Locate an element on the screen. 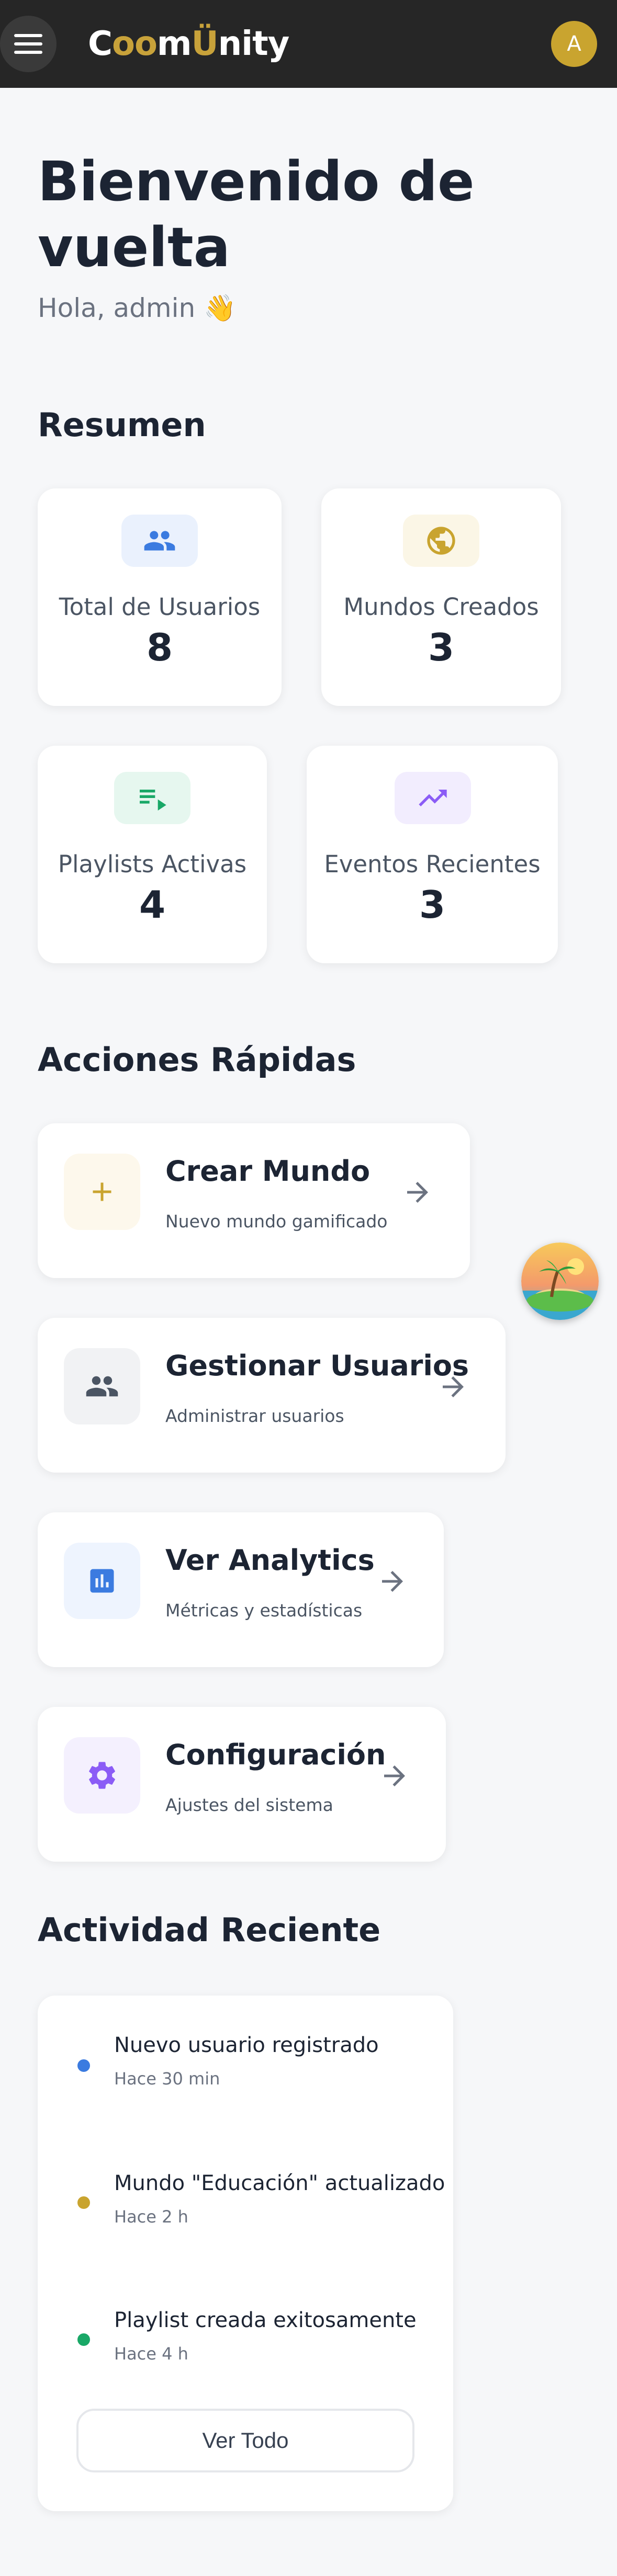 This screenshot has width=617, height=2576. globe-icon is located at coordinates (441, 541).